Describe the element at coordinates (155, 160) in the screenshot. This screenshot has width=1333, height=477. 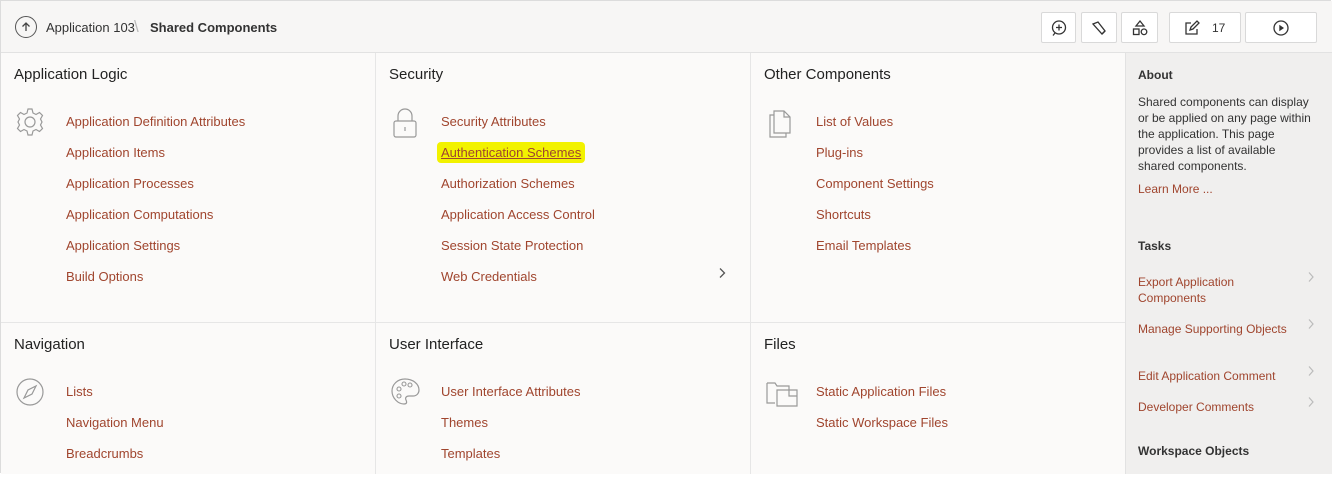
I see `link-application-items: Application Items` at that location.